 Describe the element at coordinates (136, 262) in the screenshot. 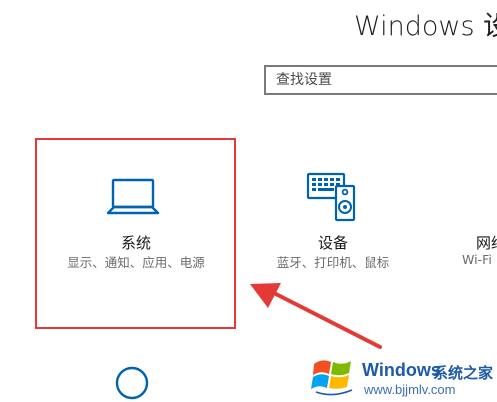

I see `tile-system-description: 显示、通知、应用、电源` at that location.